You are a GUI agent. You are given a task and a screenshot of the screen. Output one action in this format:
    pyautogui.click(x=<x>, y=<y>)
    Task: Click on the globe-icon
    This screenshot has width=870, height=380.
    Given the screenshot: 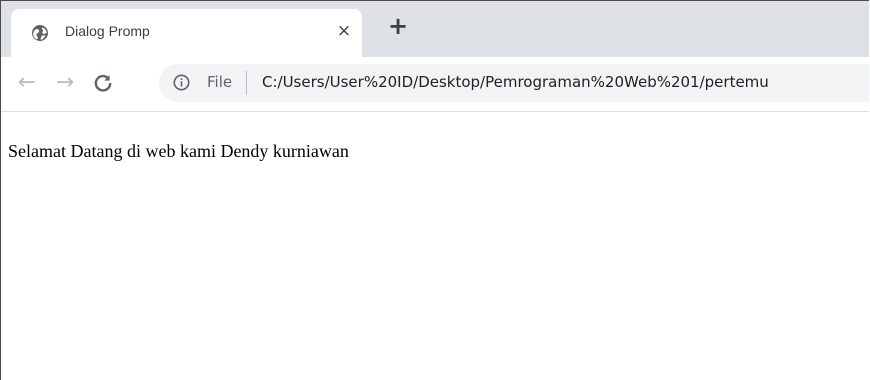 What is the action you would take?
    pyautogui.click(x=40, y=33)
    